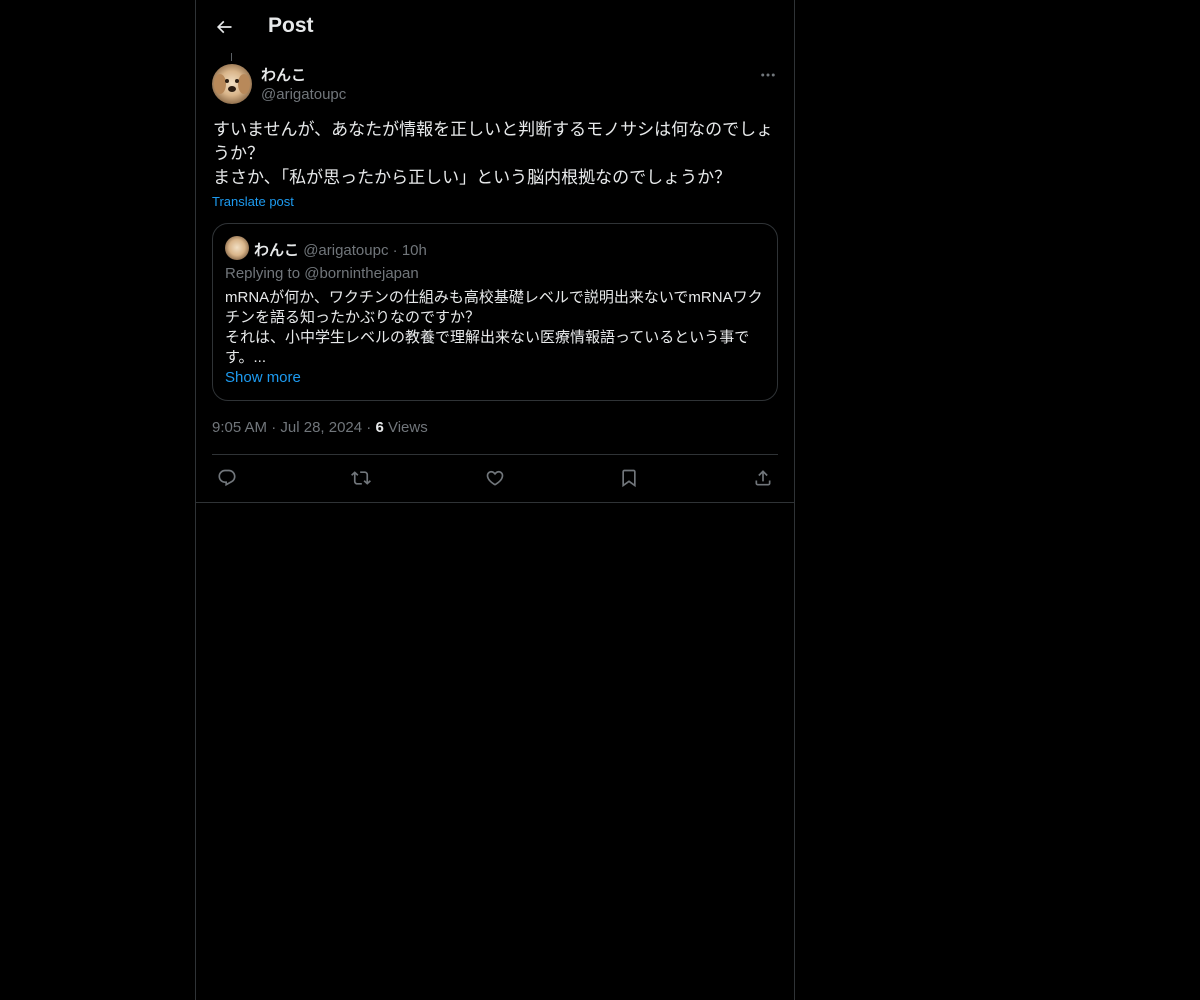 This screenshot has width=1200, height=1000. I want to click on quote-timestamp: 10h, so click(414, 250).